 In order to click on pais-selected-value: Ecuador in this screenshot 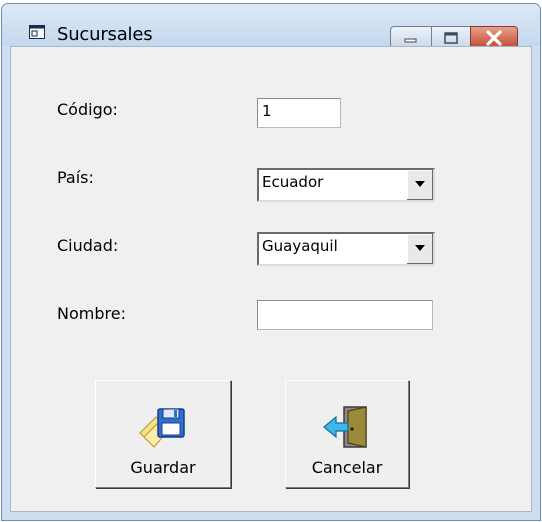, I will do `click(293, 182)`.